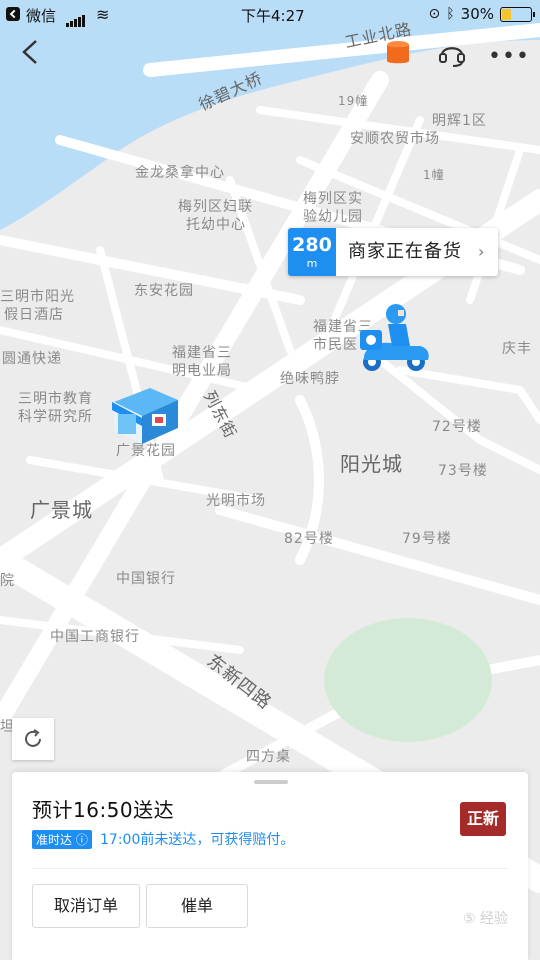 The width and height of the screenshot is (540, 960). Describe the element at coordinates (398, 52) in the screenshot. I see `order-box-icon` at that location.